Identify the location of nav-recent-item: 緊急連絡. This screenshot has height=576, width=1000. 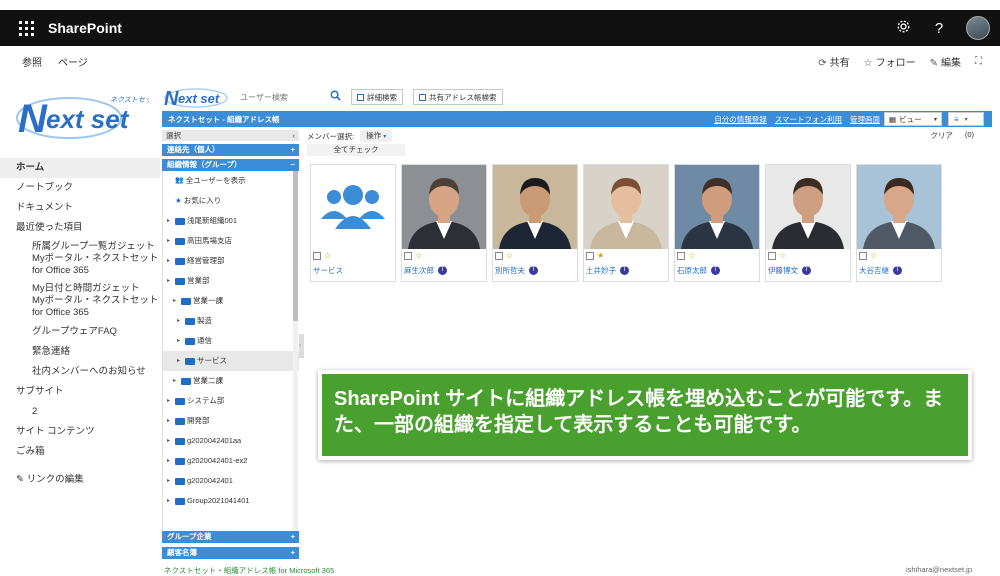
(80, 352).